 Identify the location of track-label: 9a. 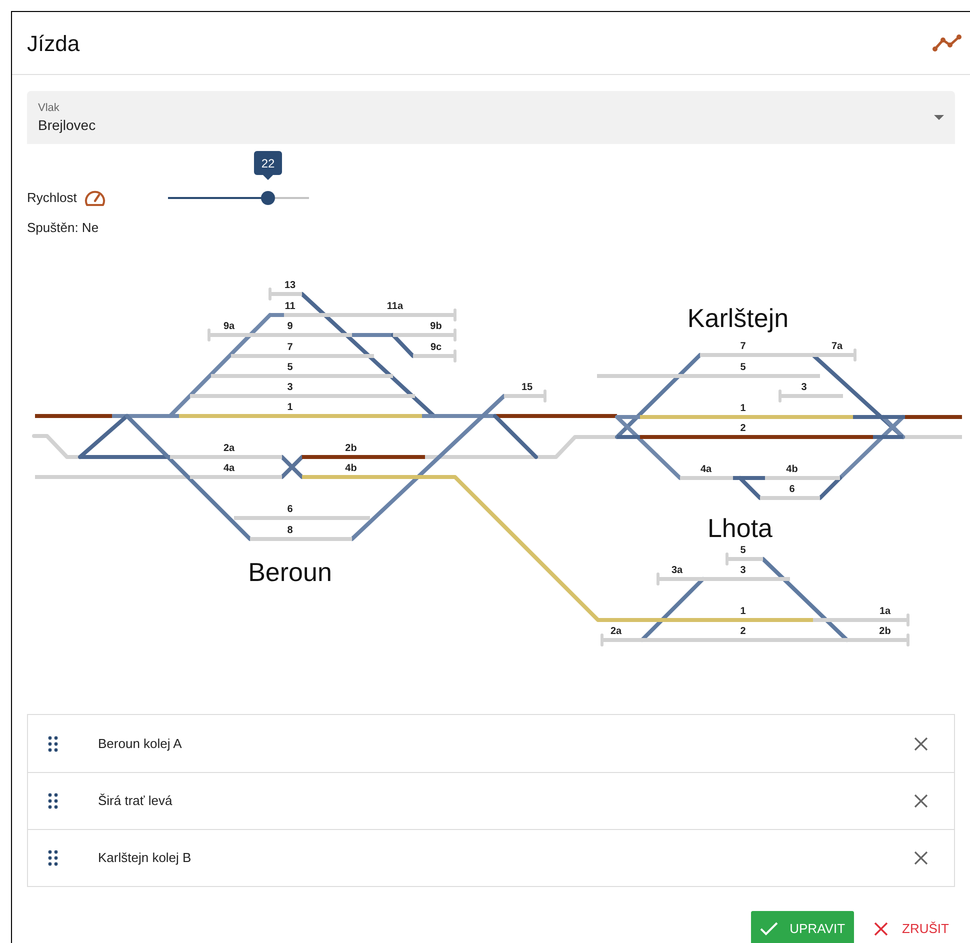
(229, 326).